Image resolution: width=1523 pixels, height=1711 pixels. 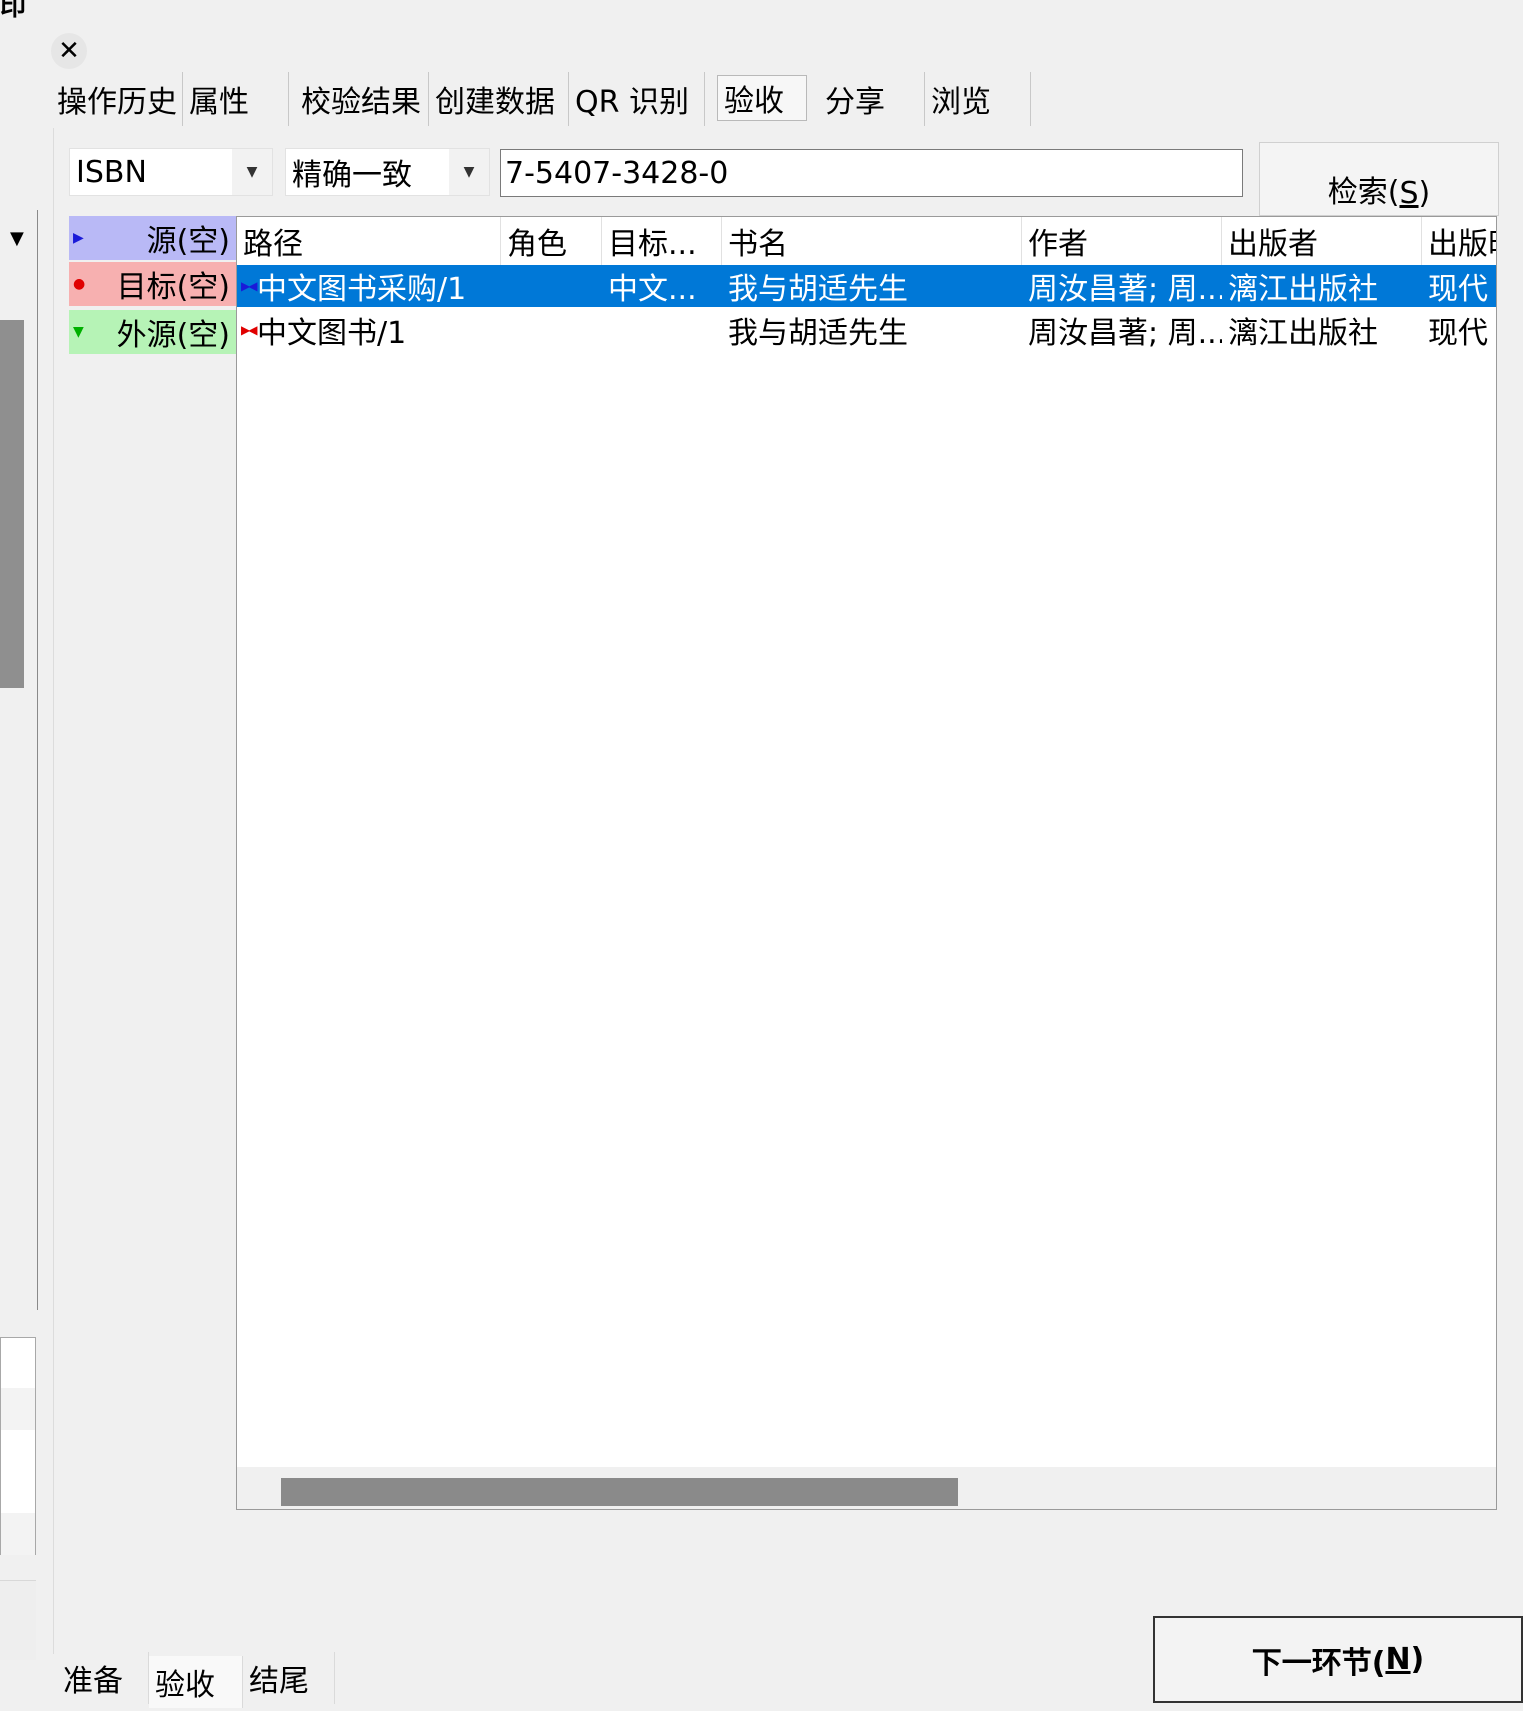 I want to click on next-step-button: 下一环节(N), so click(x=1338, y=1659).